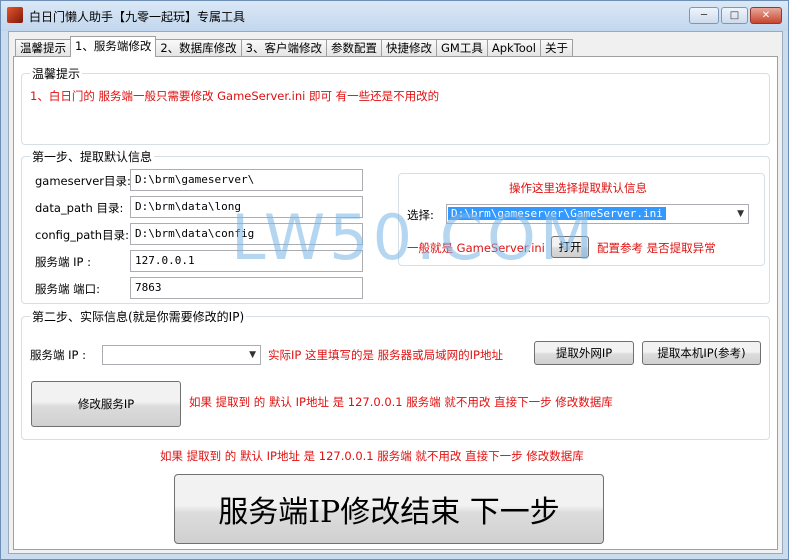 This screenshot has width=789, height=560. I want to click on tab-gm-tools: GM工具, so click(461, 48).